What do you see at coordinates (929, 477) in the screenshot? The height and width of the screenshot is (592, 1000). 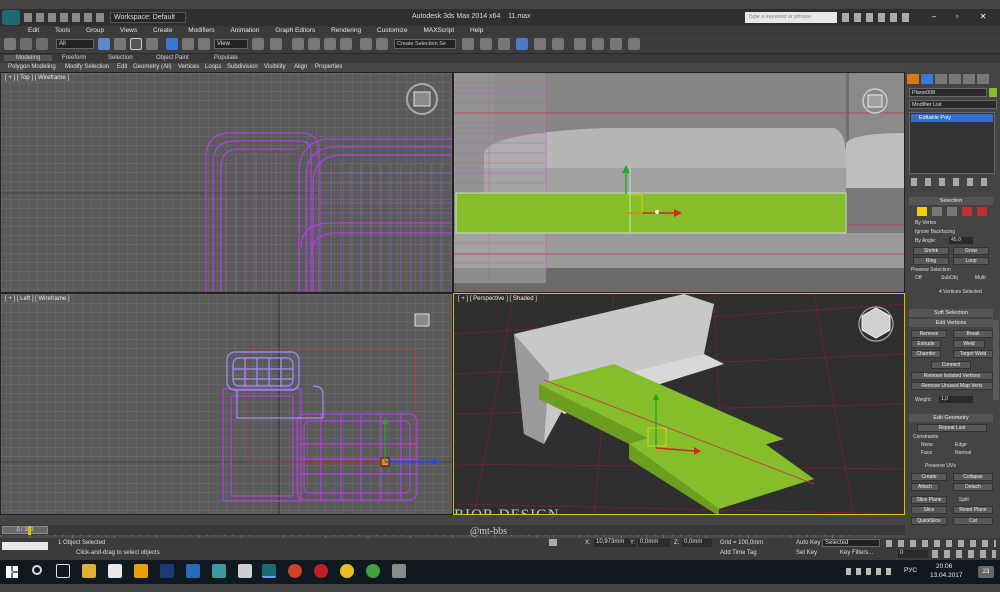 I see `create-button: Create` at bounding box center [929, 477].